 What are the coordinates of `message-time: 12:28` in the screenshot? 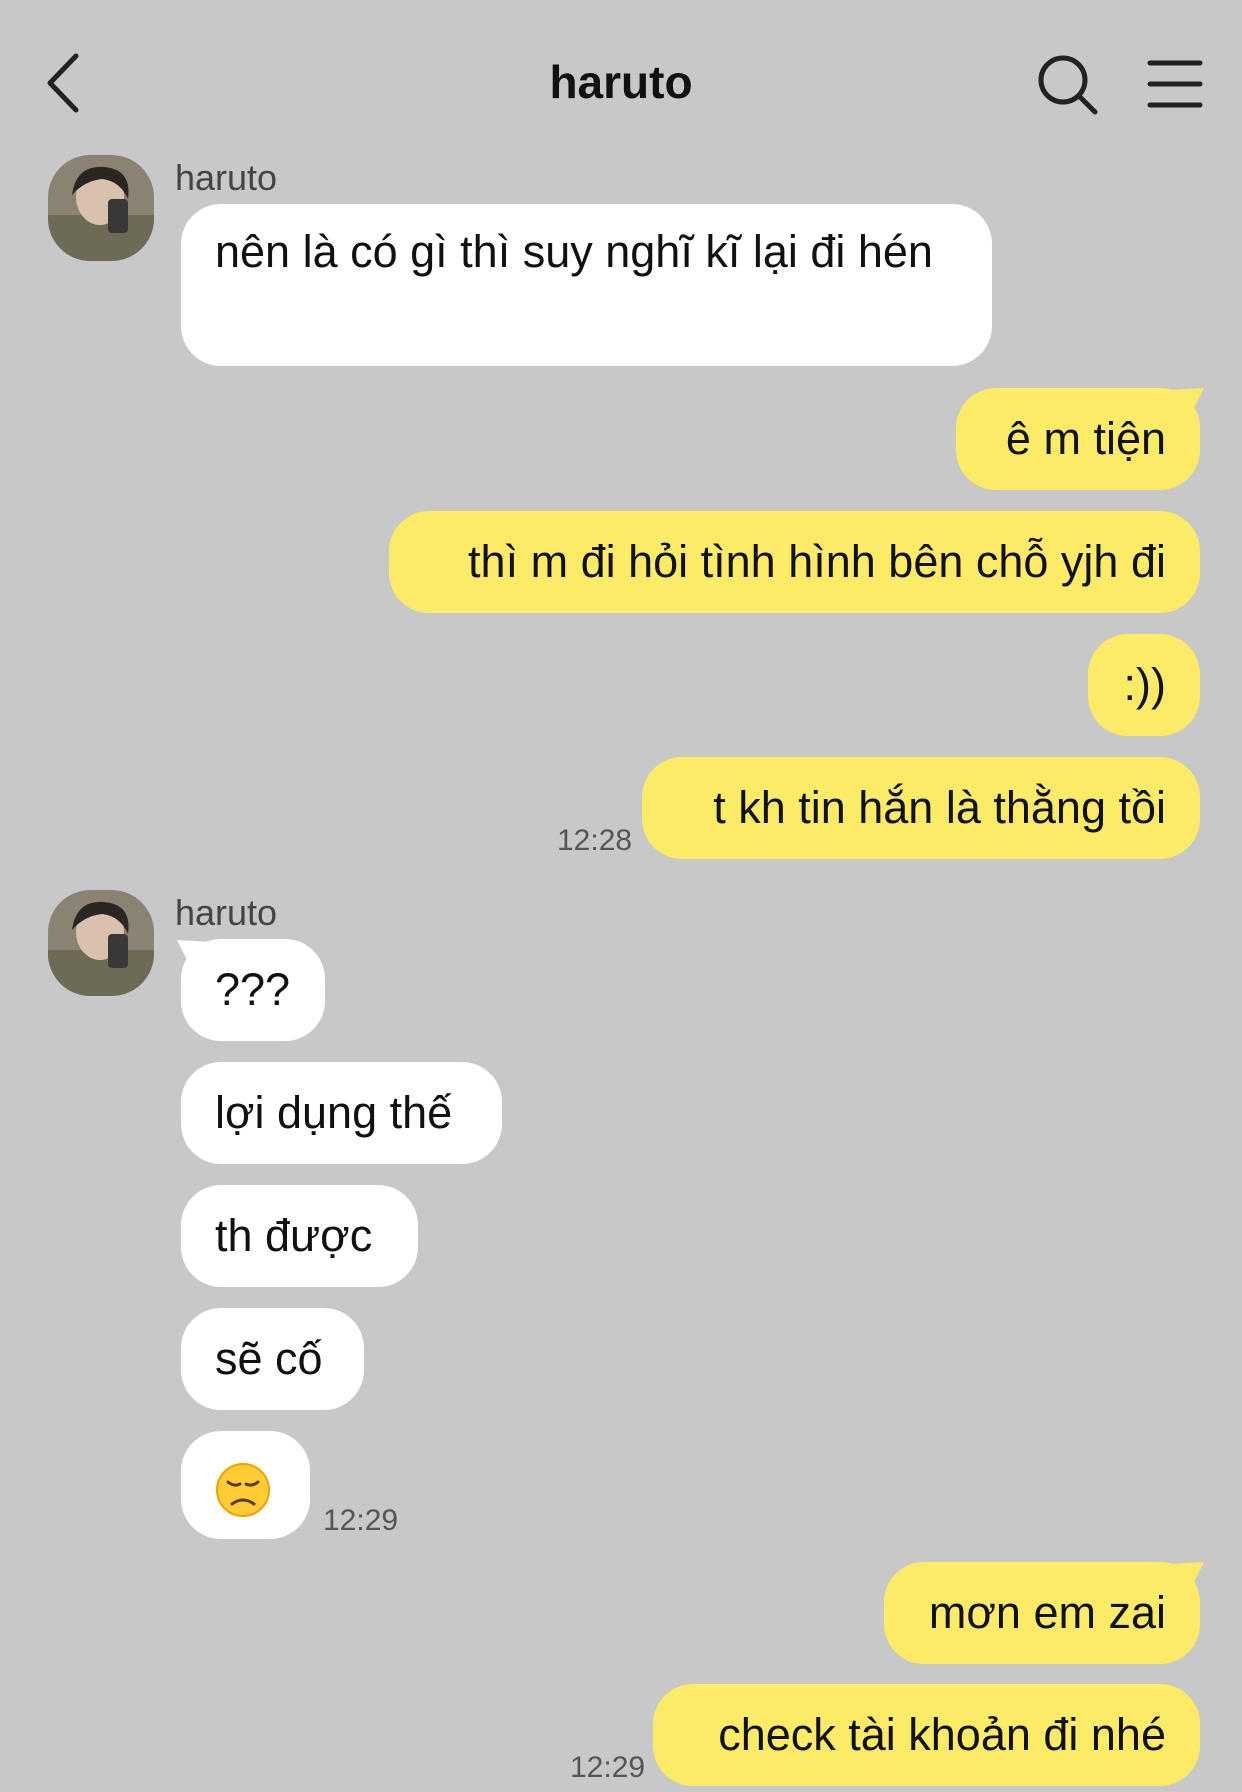 It's located at (595, 840).